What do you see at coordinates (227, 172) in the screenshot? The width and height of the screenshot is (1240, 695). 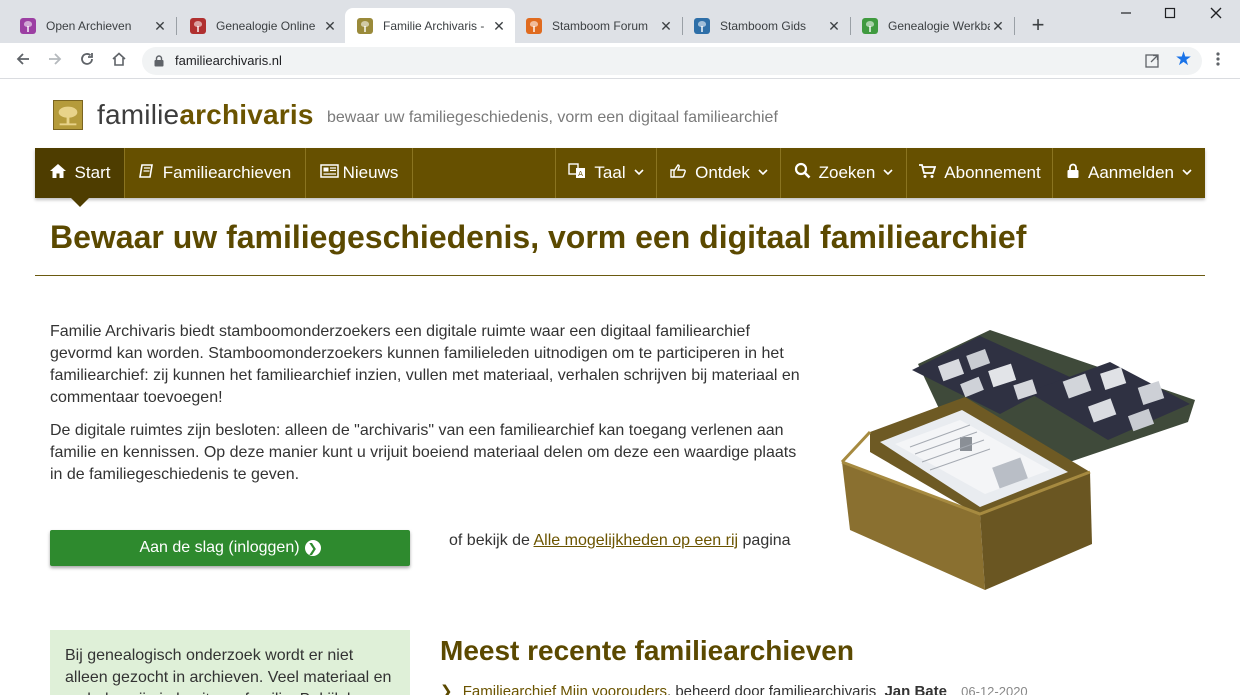 I see `nav-familiearchieven-label: Familiearchieven` at bounding box center [227, 172].